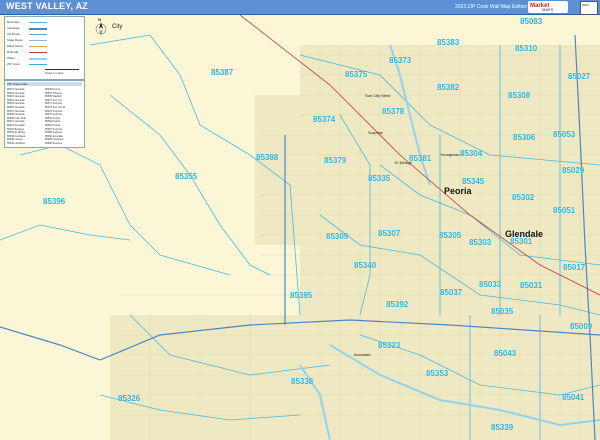 This screenshot has width=600, height=440. I want to click on zip-label: 85307, so click(389, 233).